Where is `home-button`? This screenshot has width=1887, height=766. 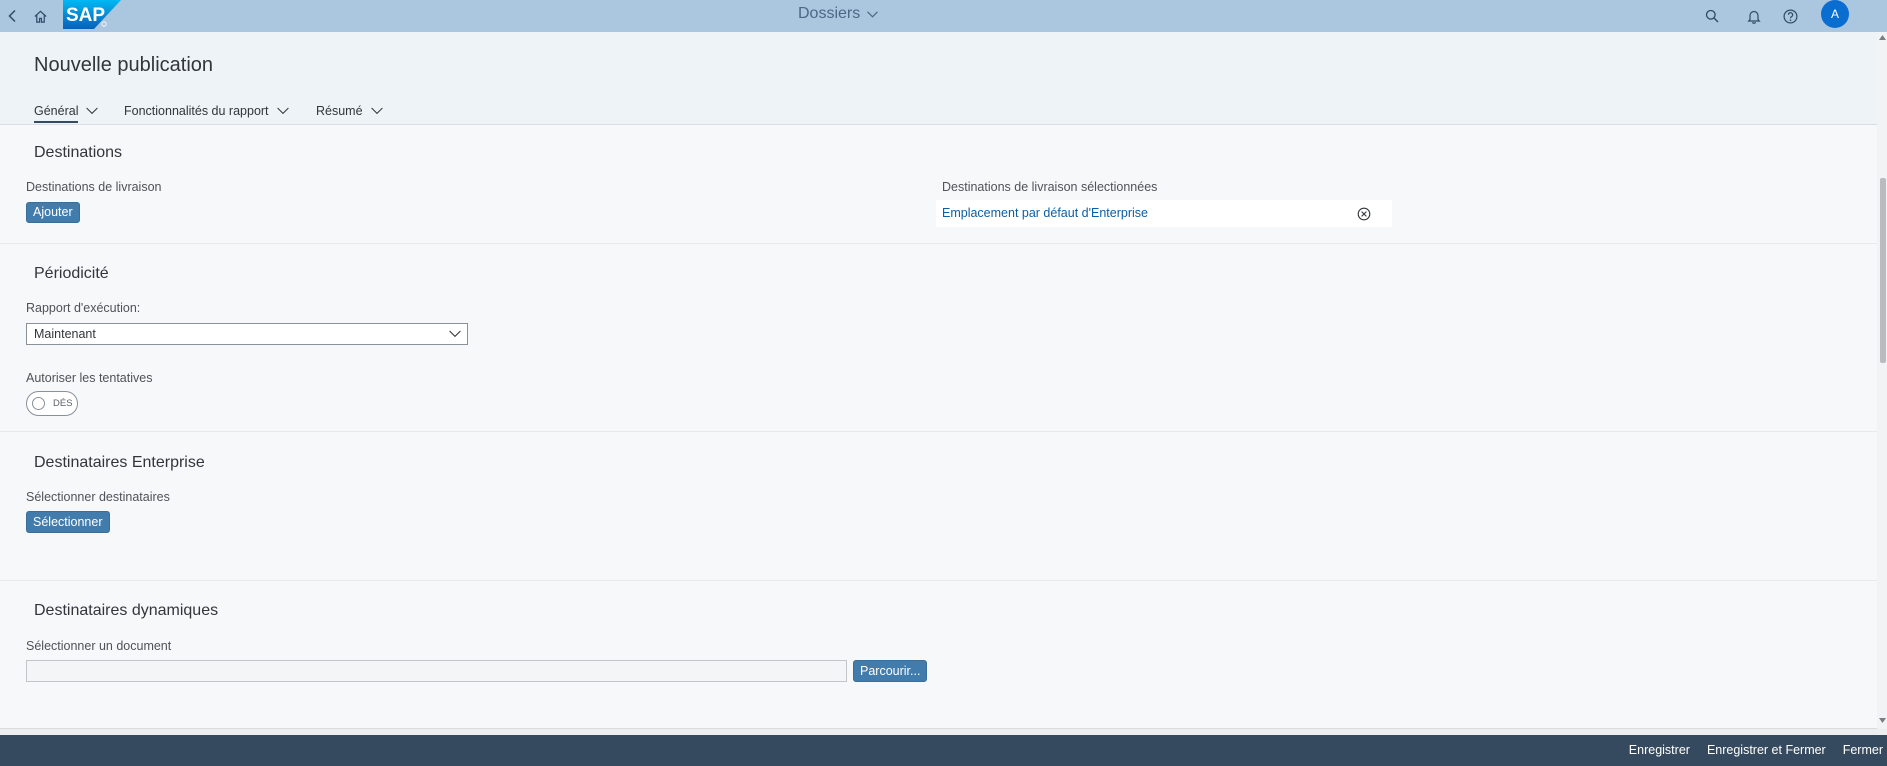 home-button is located at coordinates (40, 16).